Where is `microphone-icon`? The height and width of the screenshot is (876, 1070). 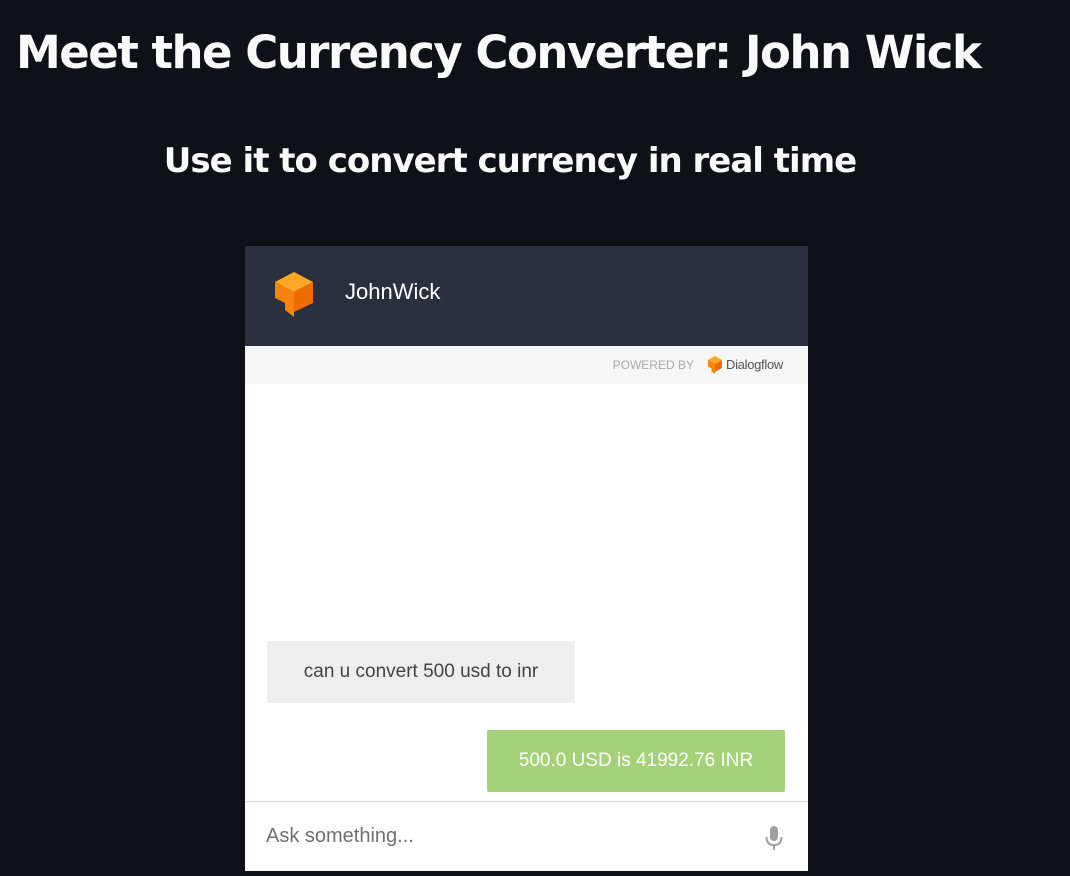 microphone-icon is located at coordinates (774, 838).